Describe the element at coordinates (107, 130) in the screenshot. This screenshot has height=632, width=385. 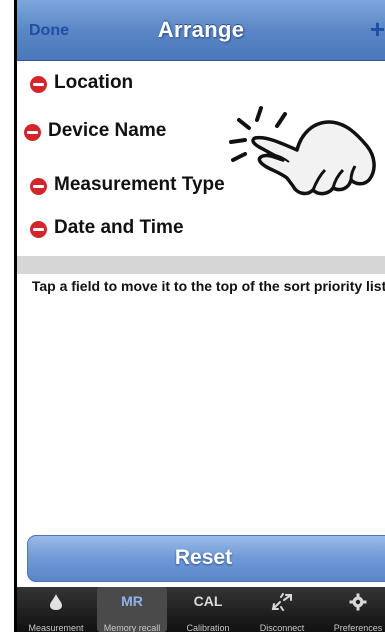
I see `field-label: Device Name` at that location.